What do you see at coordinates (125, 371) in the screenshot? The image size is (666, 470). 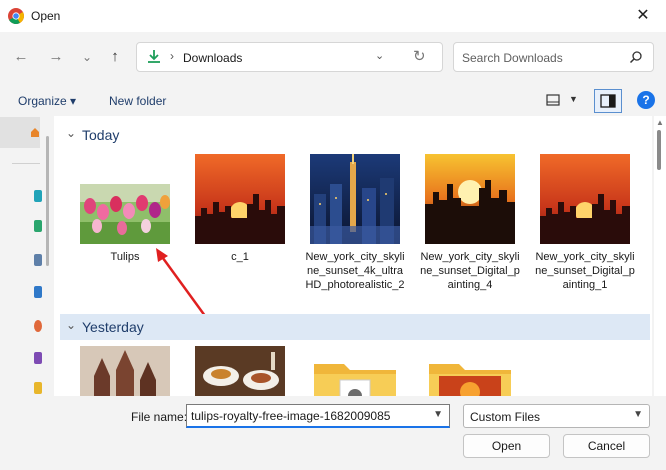 I see `thumbnail-castle` at bounding box center [125, 371].